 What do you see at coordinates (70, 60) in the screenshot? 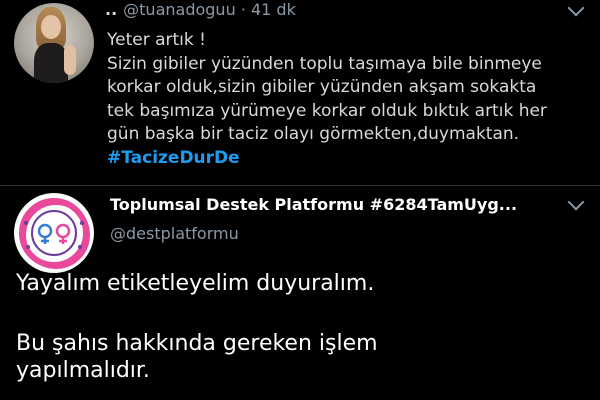
I see `avatar-arm` at bounding box center [70, 60].